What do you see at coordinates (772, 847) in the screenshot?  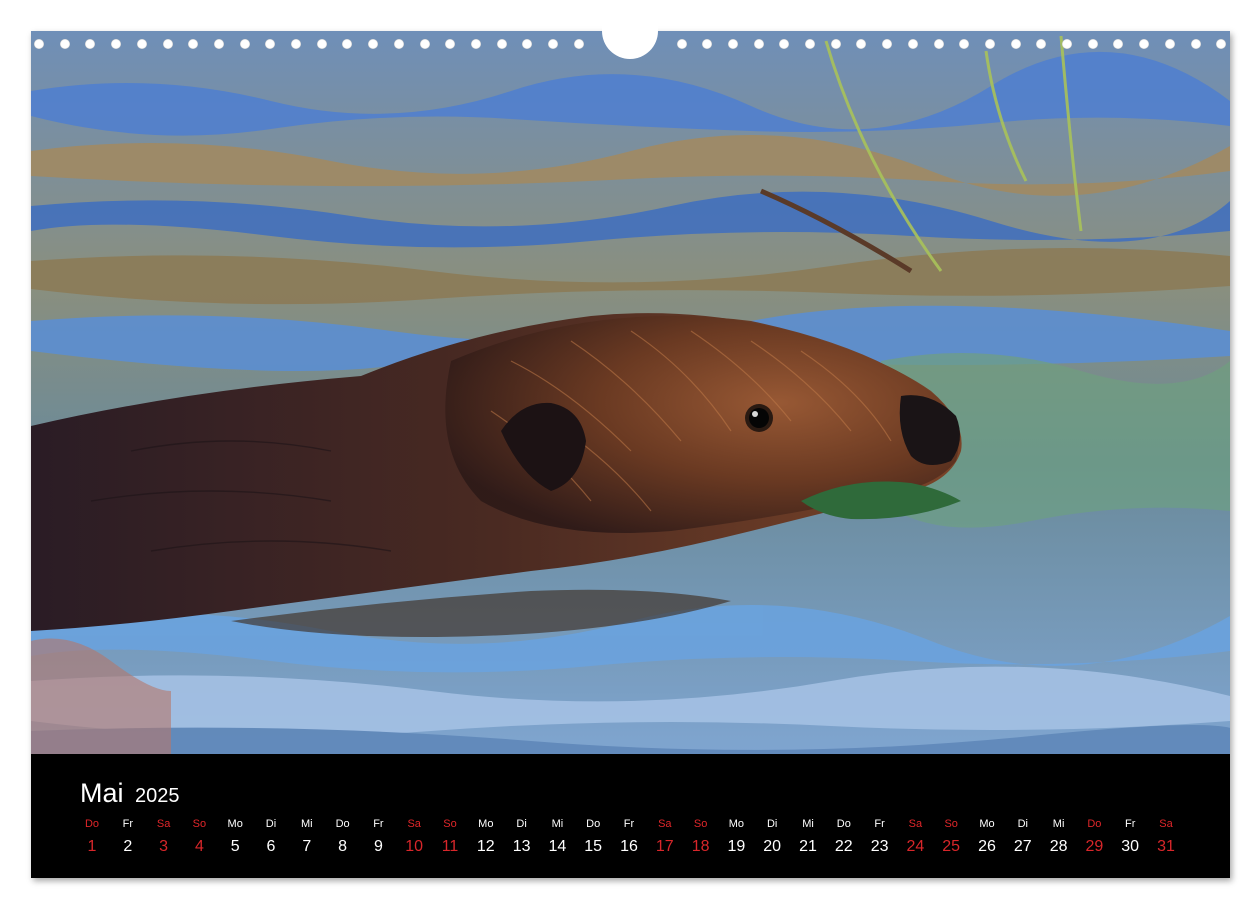 I see `day-number: 20` at bounding box center [772, 847].